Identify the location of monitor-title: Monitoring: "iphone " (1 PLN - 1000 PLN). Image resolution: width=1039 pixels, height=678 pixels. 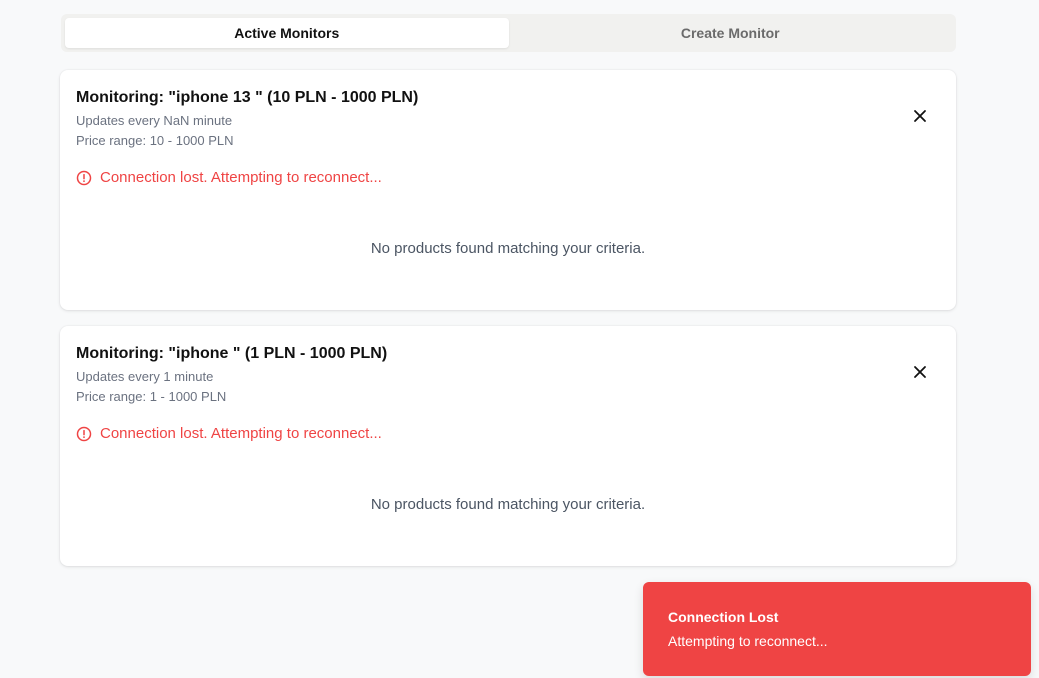
(232, 353).